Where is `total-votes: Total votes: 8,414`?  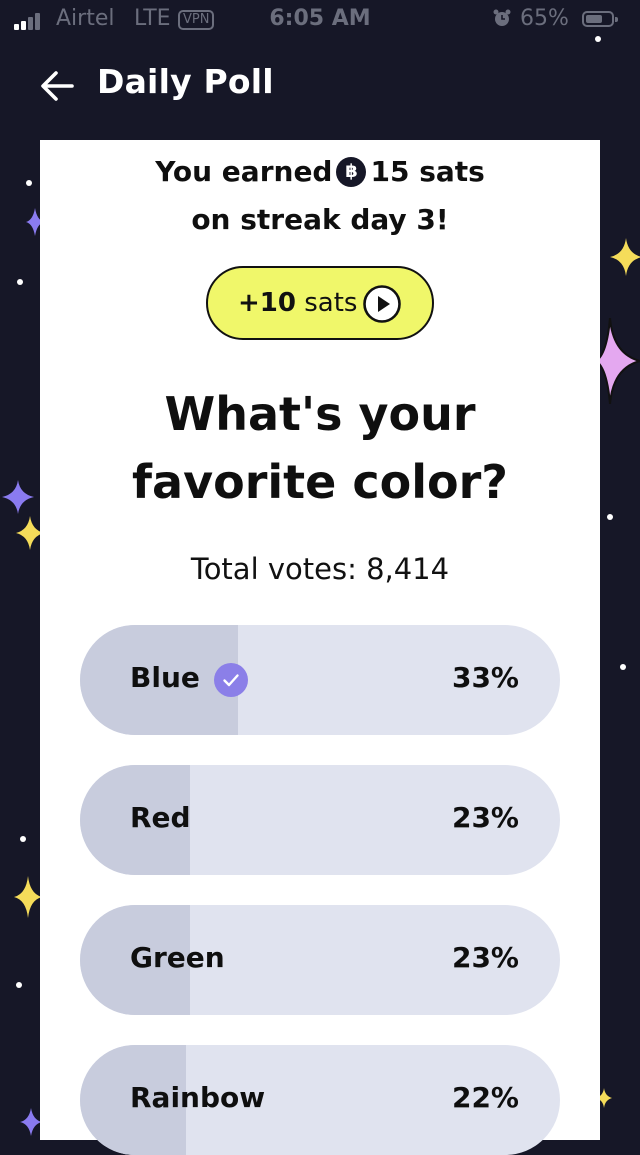 total-votes: Total votes: 8,414 is located at coordinates (320, 569).